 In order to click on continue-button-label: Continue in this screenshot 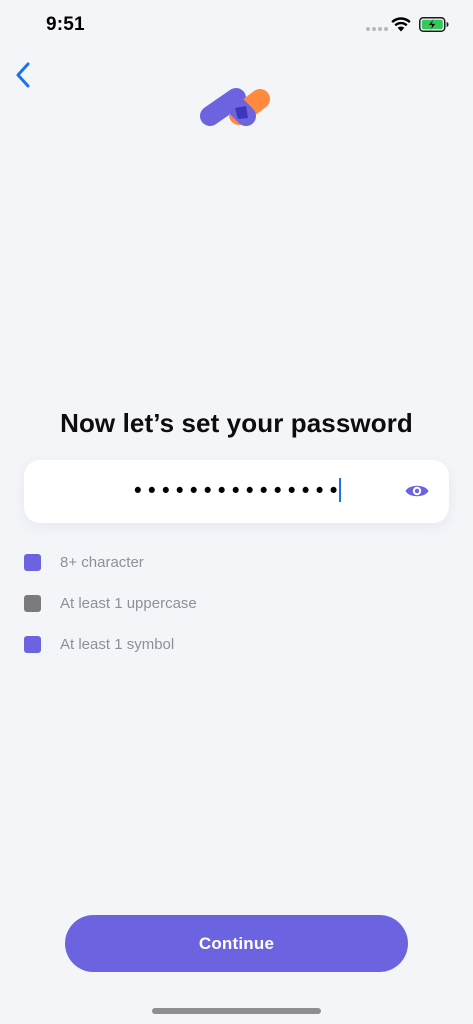, I will do `click(236, 943)`.